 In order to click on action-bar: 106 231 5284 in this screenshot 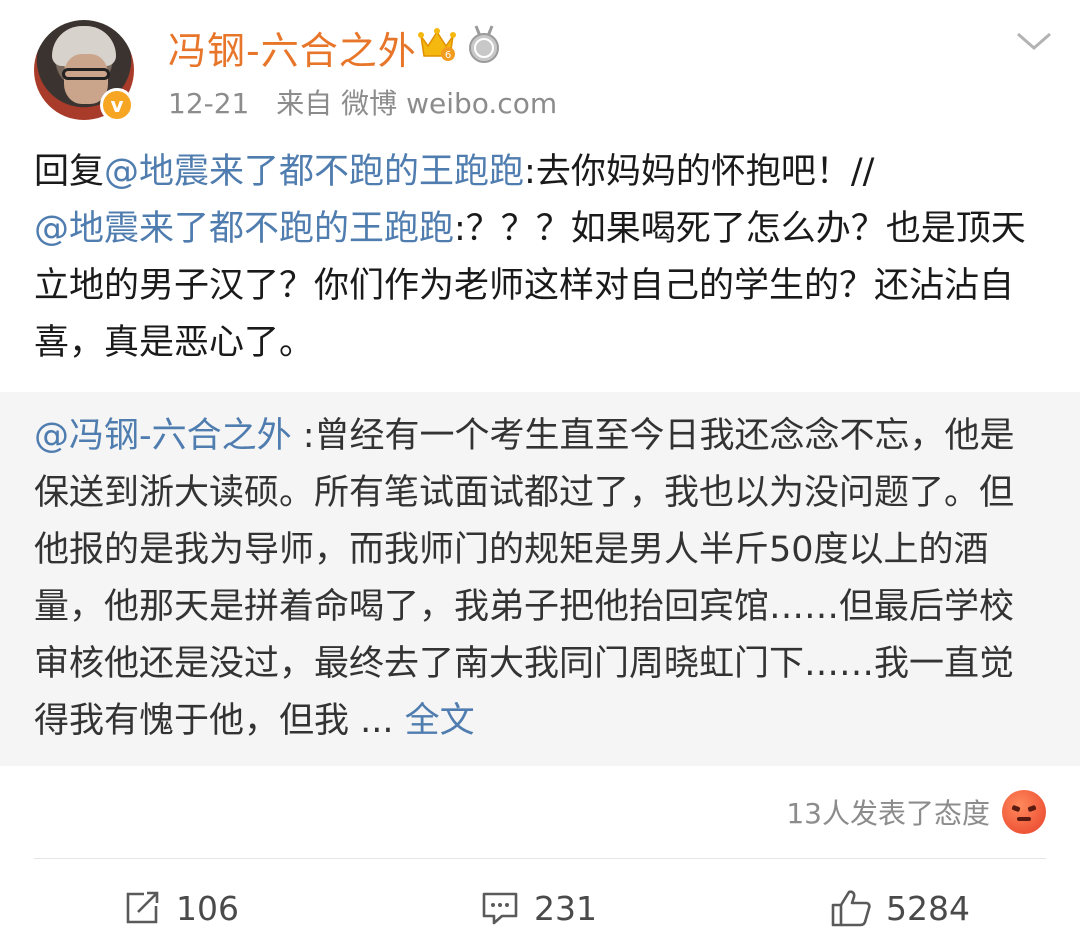, I will do `click(540, 908)`.